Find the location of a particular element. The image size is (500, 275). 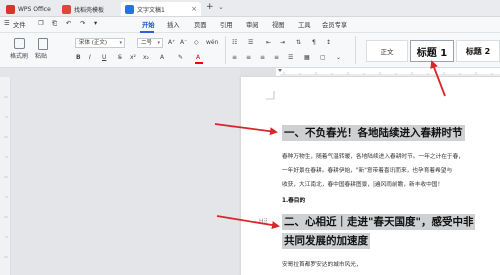

horizontal-ruler is located at coordinates (370, 72).